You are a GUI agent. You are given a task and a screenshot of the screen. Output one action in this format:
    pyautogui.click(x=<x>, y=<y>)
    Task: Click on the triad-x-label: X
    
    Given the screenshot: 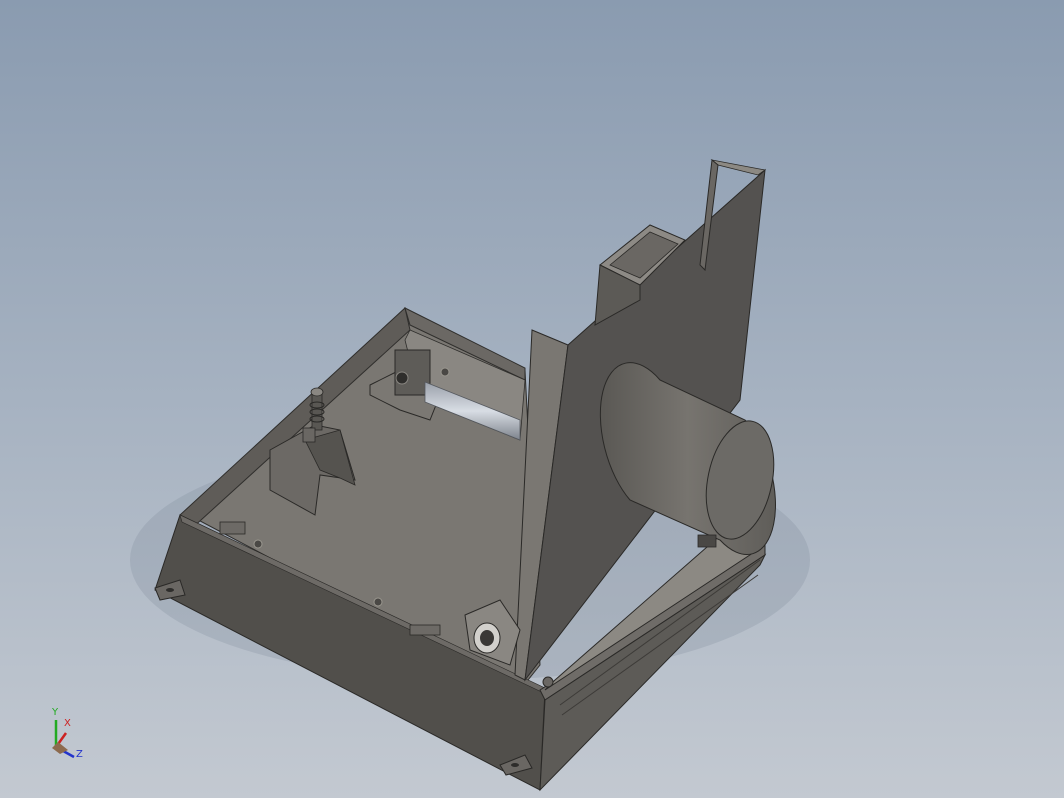 What is the action you would take?
    pyautogui.click(x=67, y=723)
    